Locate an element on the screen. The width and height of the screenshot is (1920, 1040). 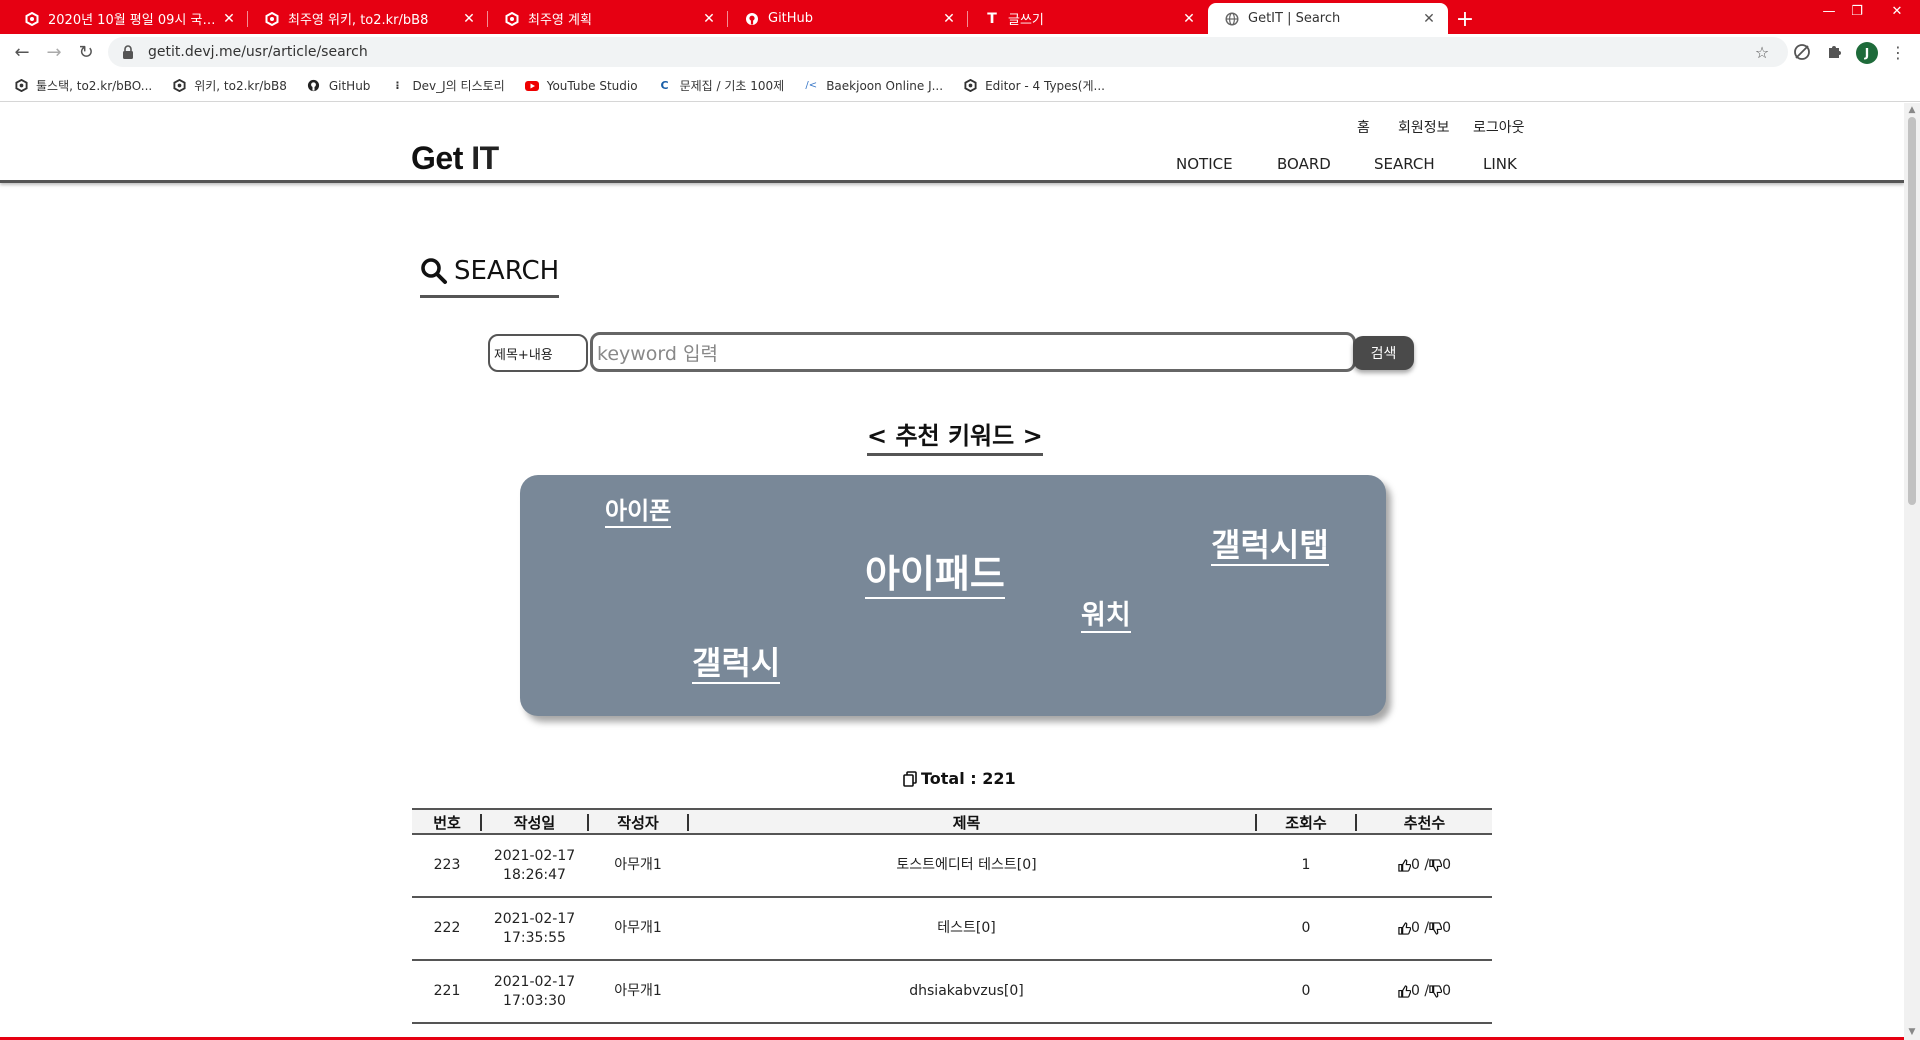
lock-icon is located at coordinates (129, 52).